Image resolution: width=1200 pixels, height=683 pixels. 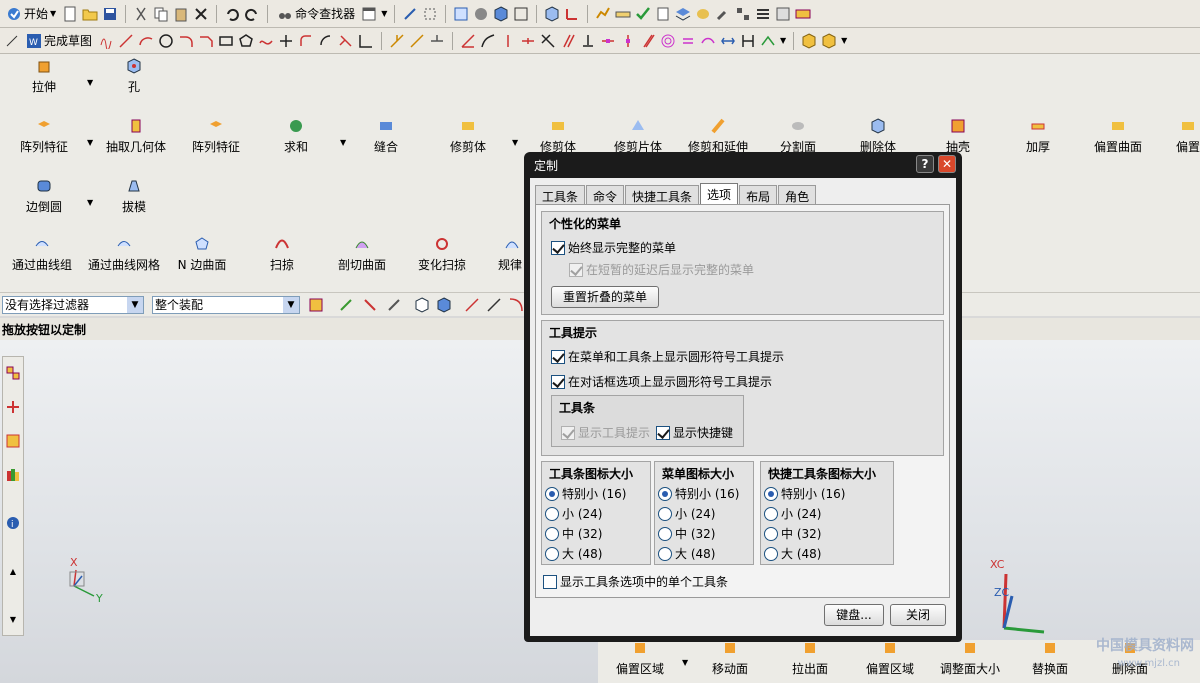 What do you see at coordinates (792, 553) in the screenshot?
I see `icon-size-radio: 大 (48)` at bounding box center [792, 553].